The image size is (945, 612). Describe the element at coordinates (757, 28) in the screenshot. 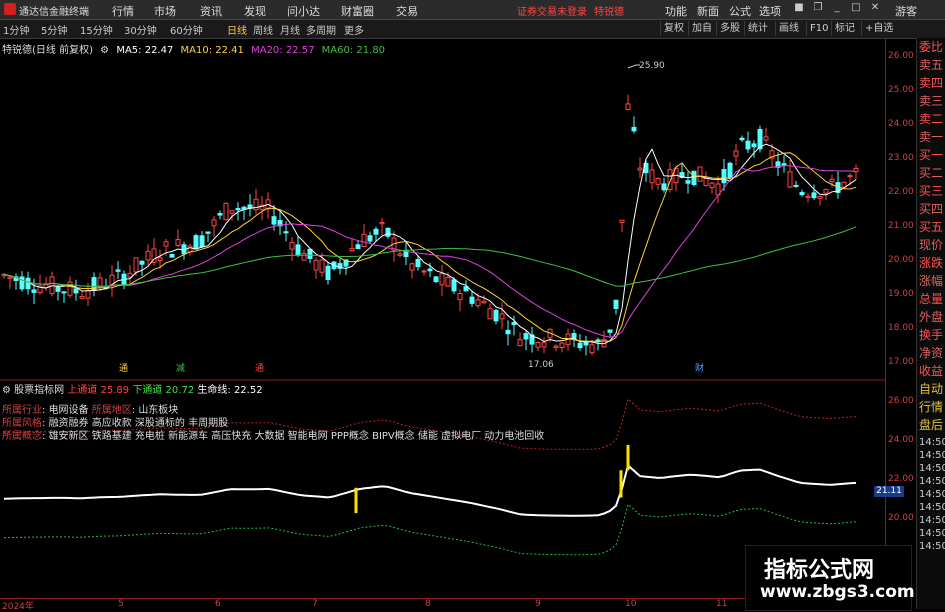

I see `statistics-button: 统计` at that location.